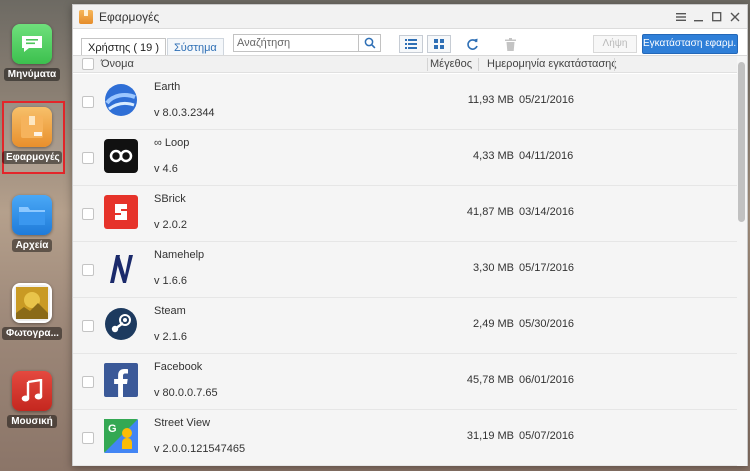  Describe the element at coordinates (32, 215) in the screenshot. I see `folder-icon` at that location.